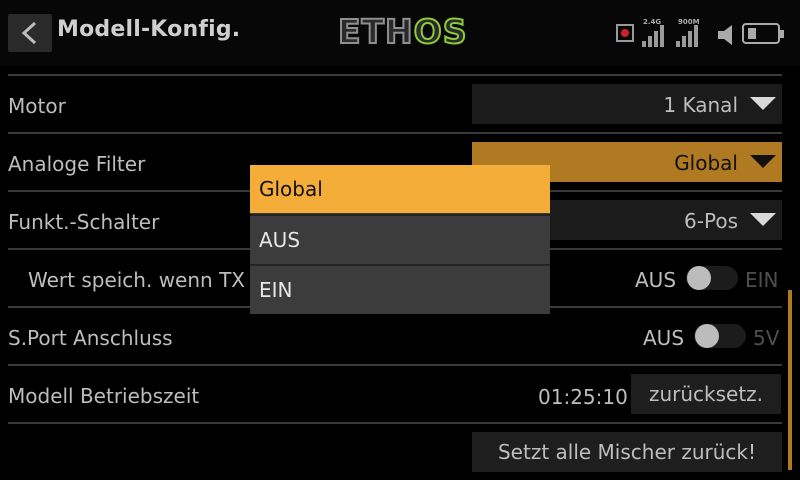 The height and width of the screenshot is (480, 800). What do you see at coordinates (655, 35) in the screenshot?
I see `signal-2g4-icon` at bounding box center [655, 35].